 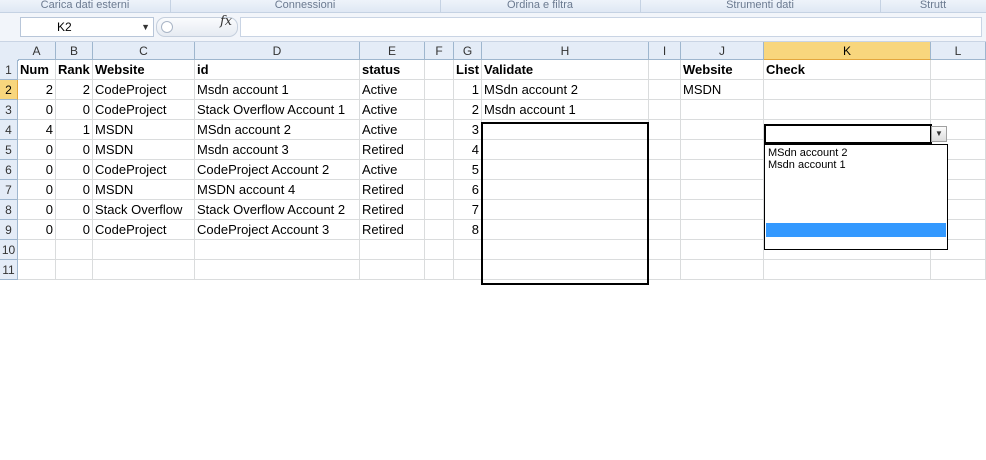 I want to click on cell-g9: 8, so click(x=468, y=230).